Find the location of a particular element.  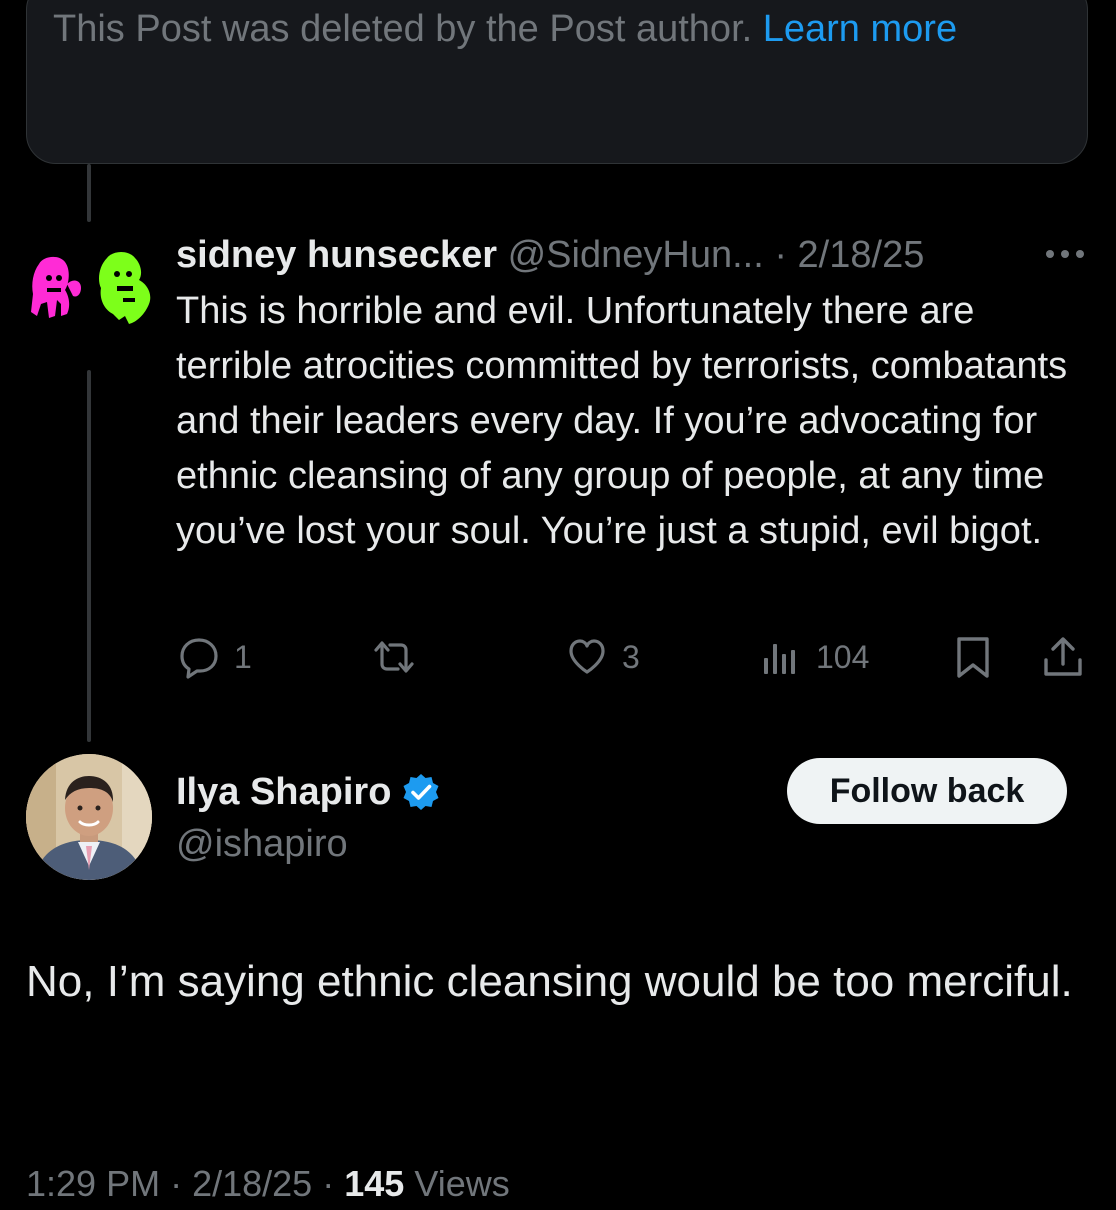

learn-more-link: Learn more is located at coordinates (860, 29).